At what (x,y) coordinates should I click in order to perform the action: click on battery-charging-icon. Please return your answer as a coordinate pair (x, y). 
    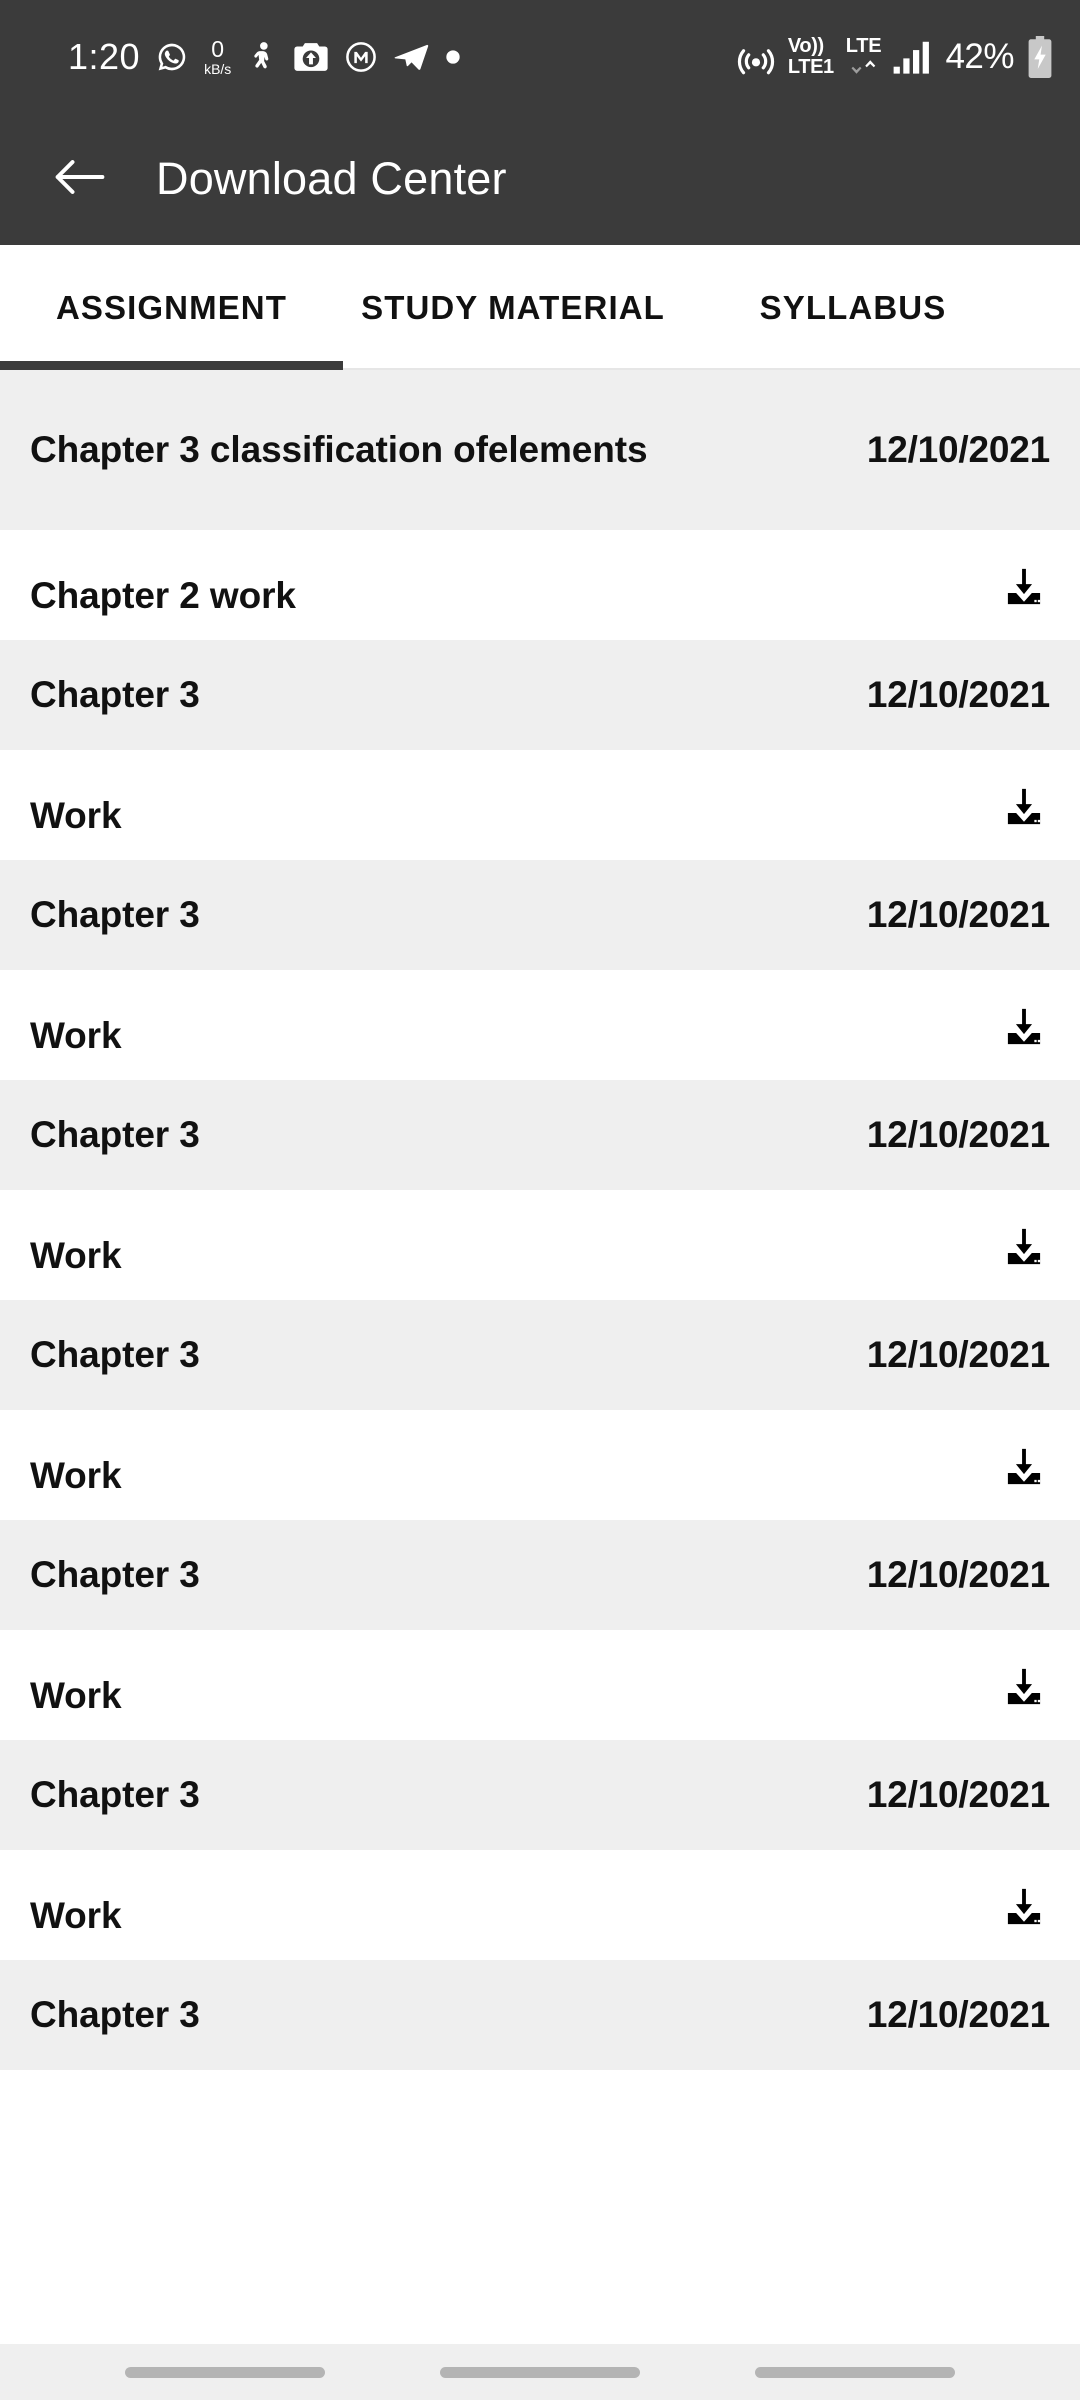
    Looking at the image, I should click on (1040, 56).